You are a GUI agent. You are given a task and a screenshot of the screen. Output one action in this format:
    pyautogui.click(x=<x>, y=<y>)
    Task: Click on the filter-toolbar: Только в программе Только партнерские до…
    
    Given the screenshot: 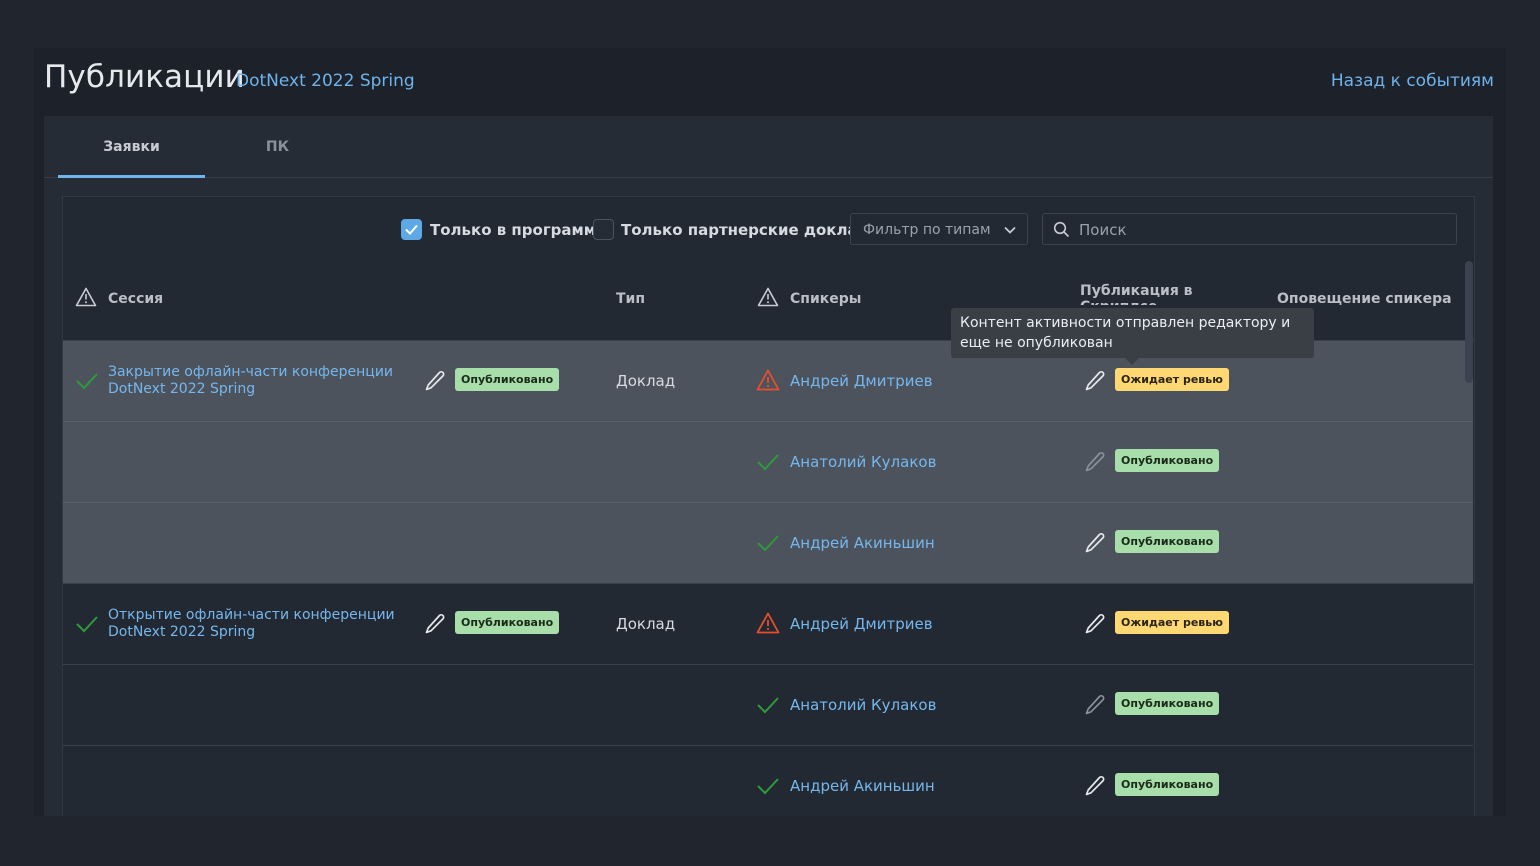 What is the action you would take?
    pyautogui.click(x=768, y=229)
    